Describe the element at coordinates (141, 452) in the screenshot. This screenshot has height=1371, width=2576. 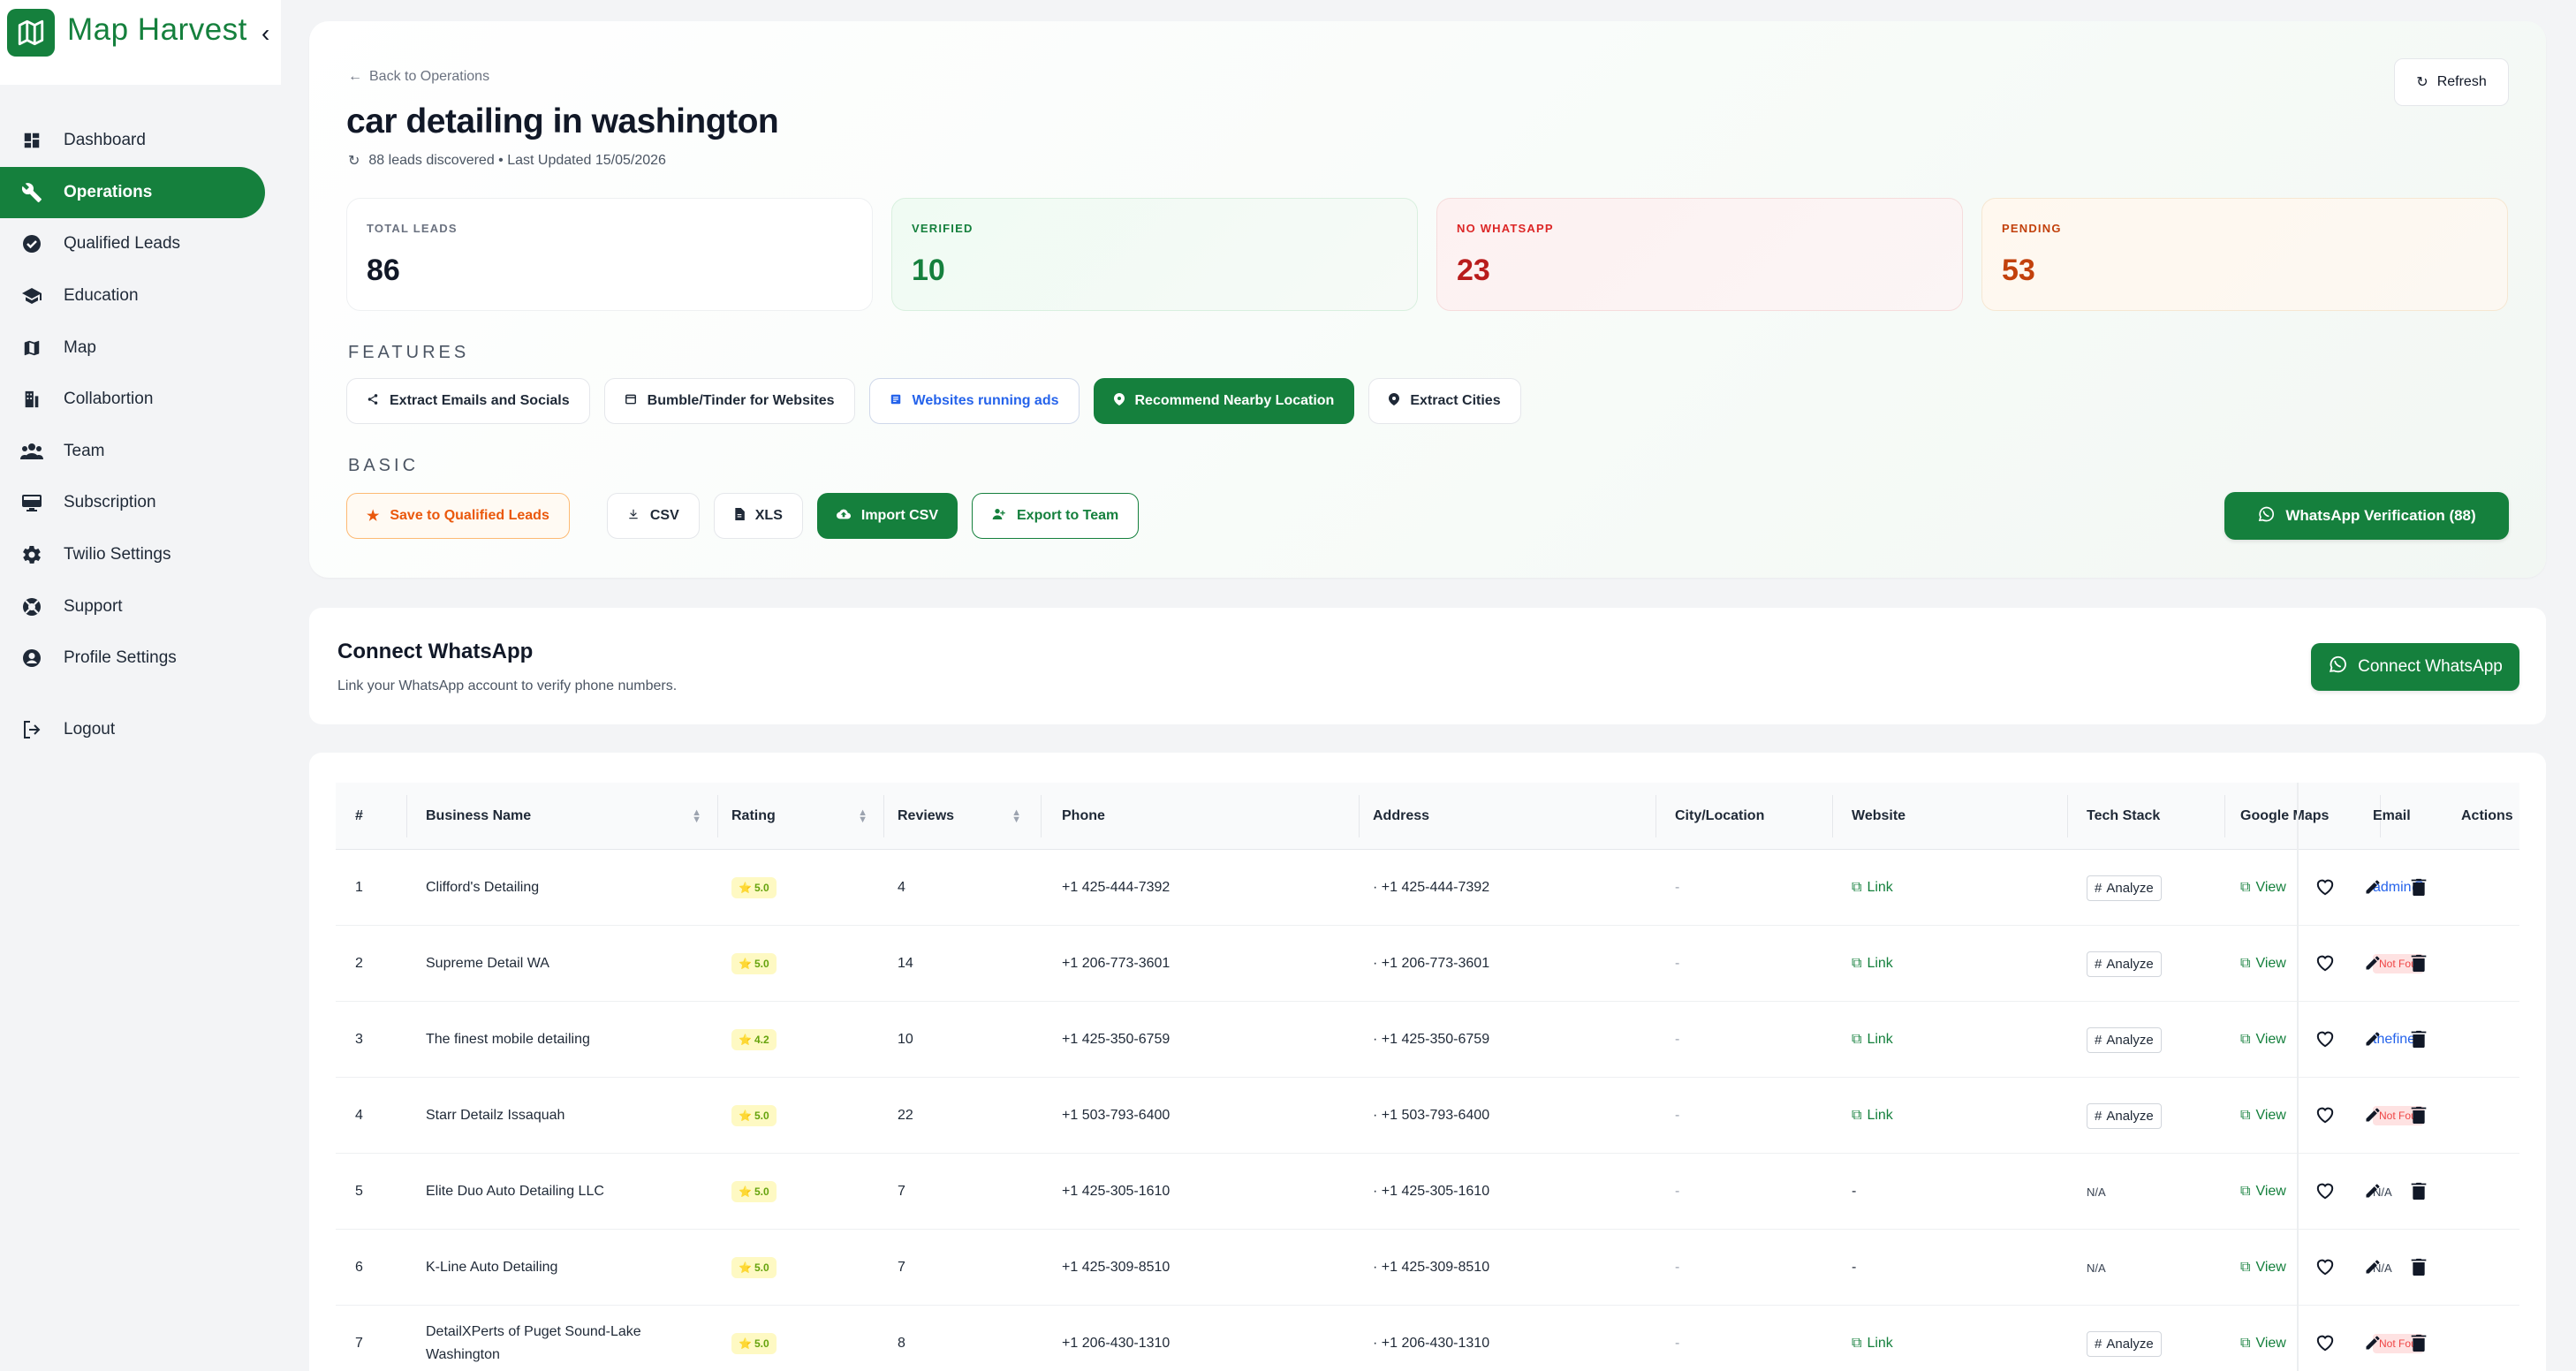
I see `sidebar-item-team: Team` at that location.